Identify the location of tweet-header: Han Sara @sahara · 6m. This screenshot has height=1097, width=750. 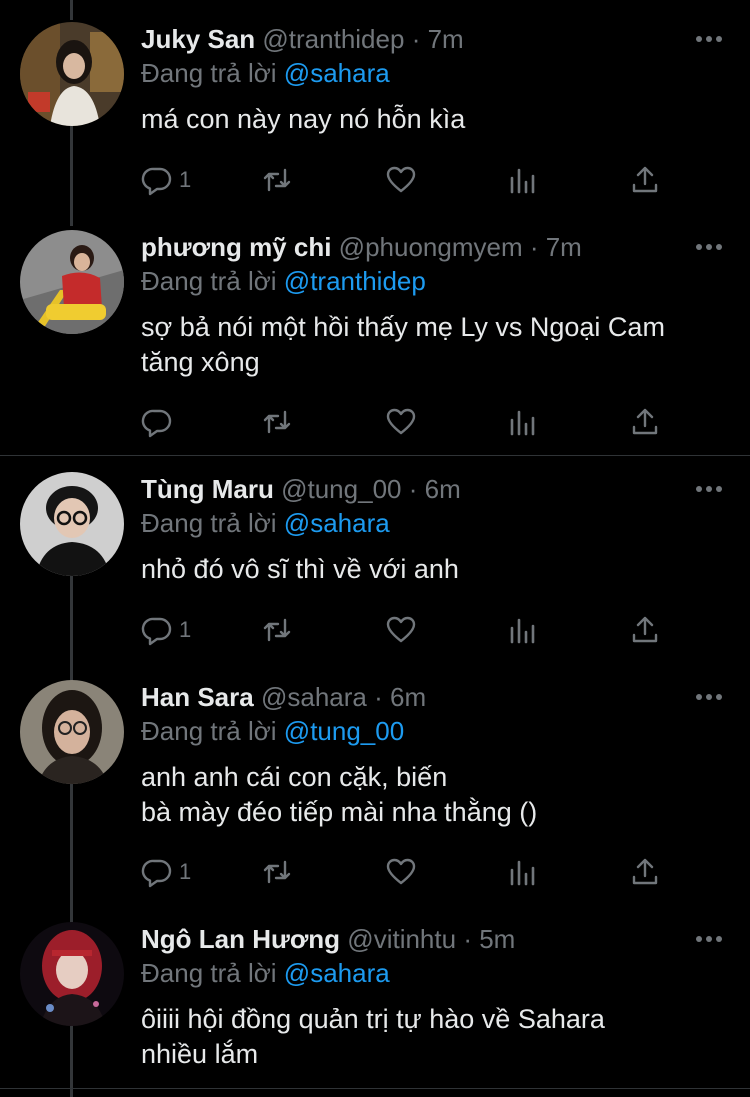
(283, 697).